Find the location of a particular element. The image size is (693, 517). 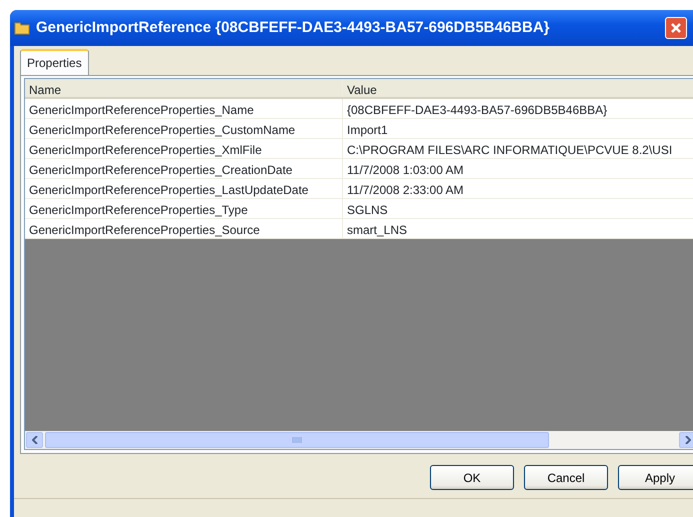

property-value: smart_LNS is located at coordinates (377, 230).